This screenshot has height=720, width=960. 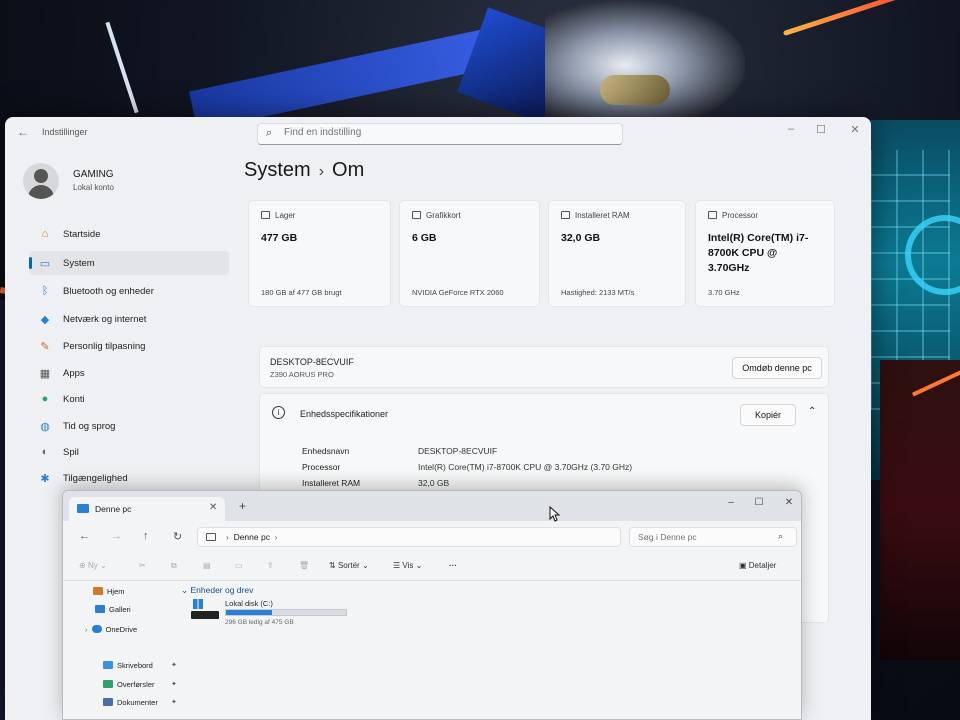 I want to click on processor-card-label: Processor, so click(x=733, y=215).